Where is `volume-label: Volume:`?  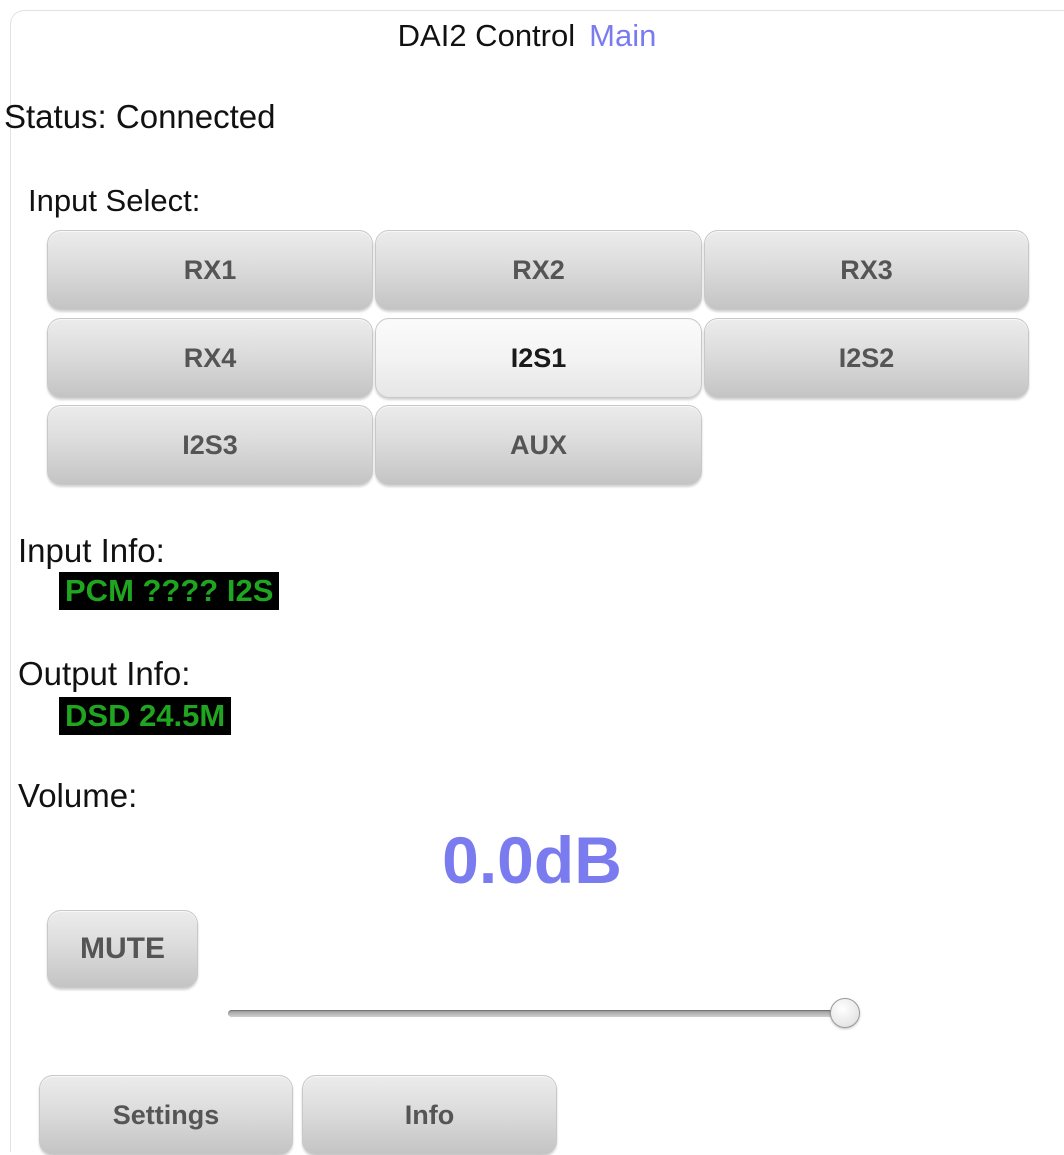 volume-label: Volume: is located at coordinates (78, 795).